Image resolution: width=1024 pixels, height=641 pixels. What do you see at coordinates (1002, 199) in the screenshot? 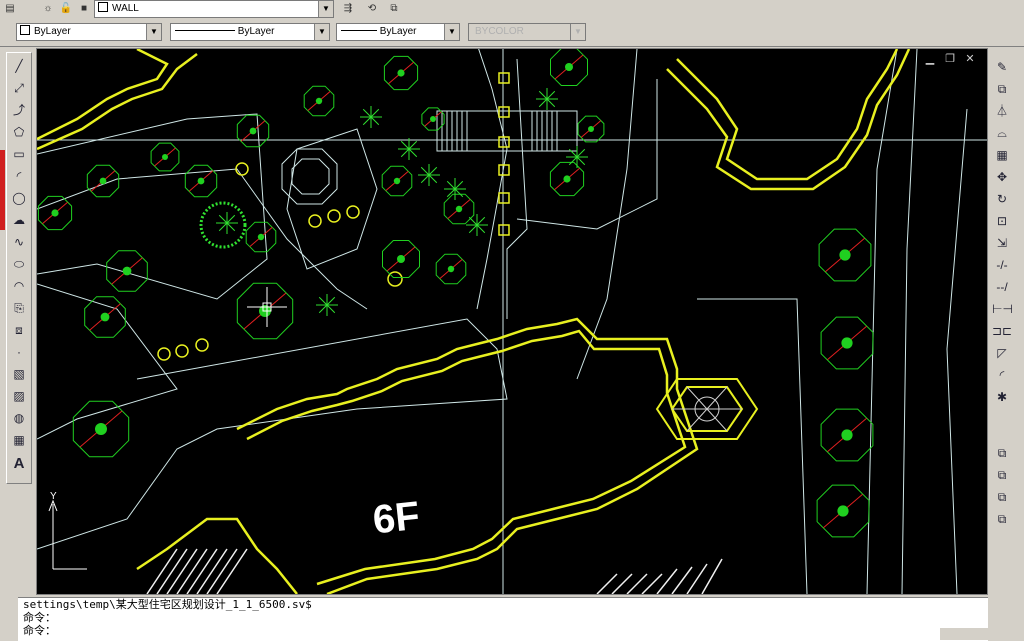
I see `rotate-icon: ↻` at bounding box center [1002, 199].